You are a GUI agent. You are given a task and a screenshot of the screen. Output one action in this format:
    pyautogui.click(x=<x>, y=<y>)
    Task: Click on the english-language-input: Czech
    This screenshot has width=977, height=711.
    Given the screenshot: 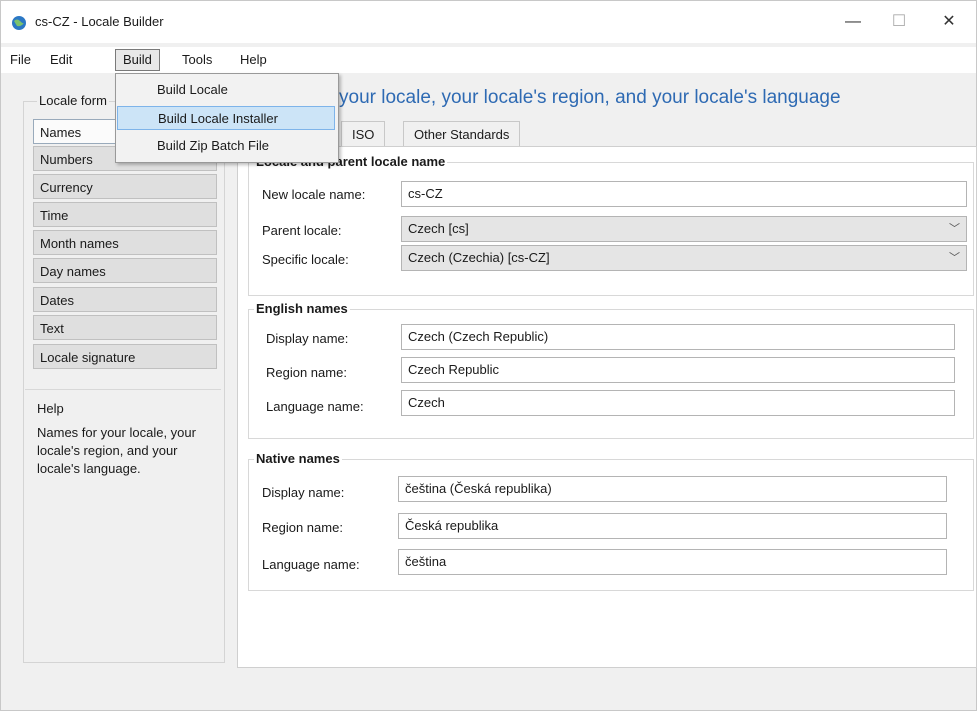 What is the action you would take?
    pyautogui.click(x=678, y=403)
    